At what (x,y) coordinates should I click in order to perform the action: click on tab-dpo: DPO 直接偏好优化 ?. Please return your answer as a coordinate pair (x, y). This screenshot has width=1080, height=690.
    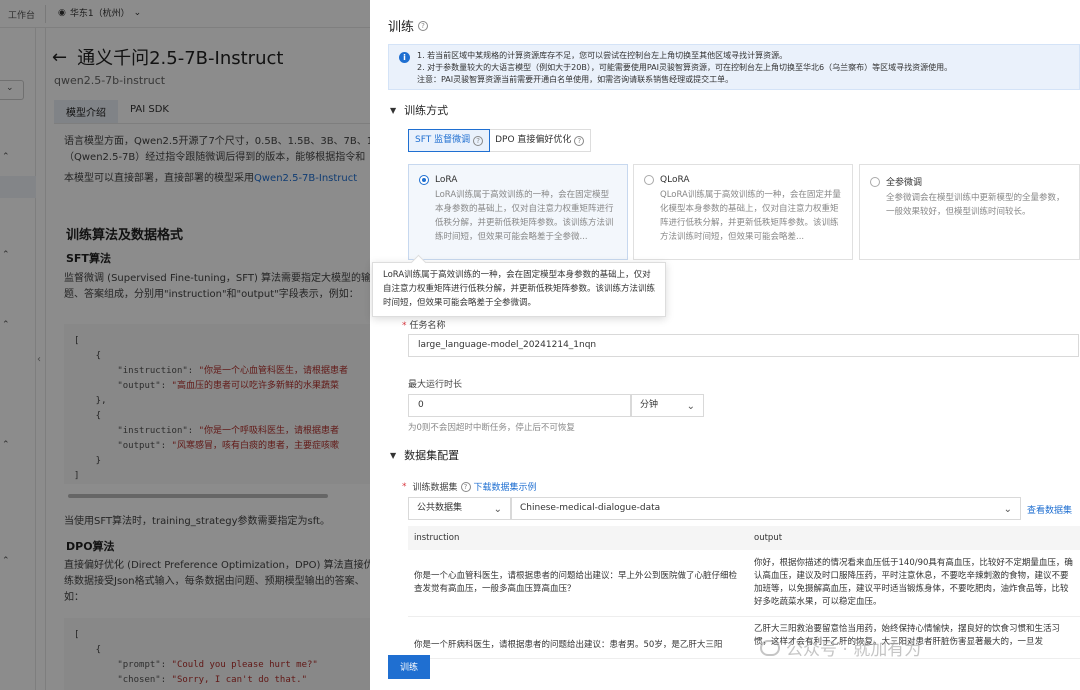
    Looking at the image, I should click on (539, 140).